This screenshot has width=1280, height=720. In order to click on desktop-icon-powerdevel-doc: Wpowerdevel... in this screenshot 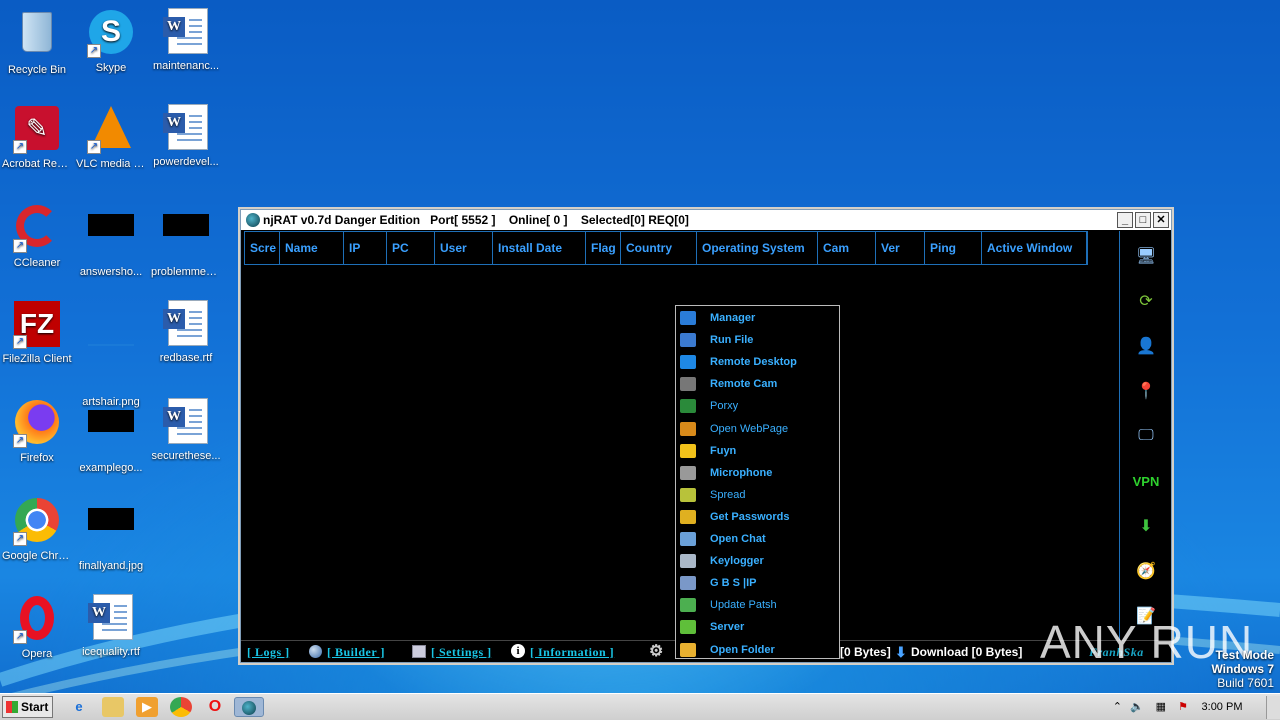, I will do `click(186, 136)`.